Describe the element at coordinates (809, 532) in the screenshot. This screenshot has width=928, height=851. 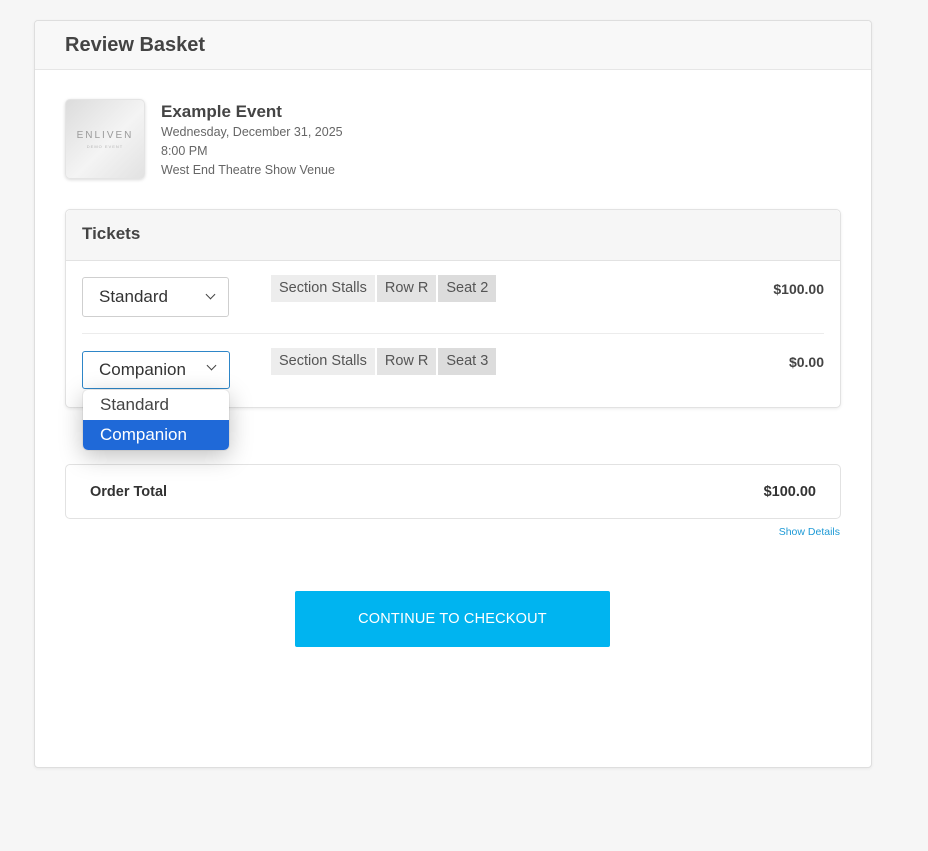
I see `show-details-link: Show Details` at that location.